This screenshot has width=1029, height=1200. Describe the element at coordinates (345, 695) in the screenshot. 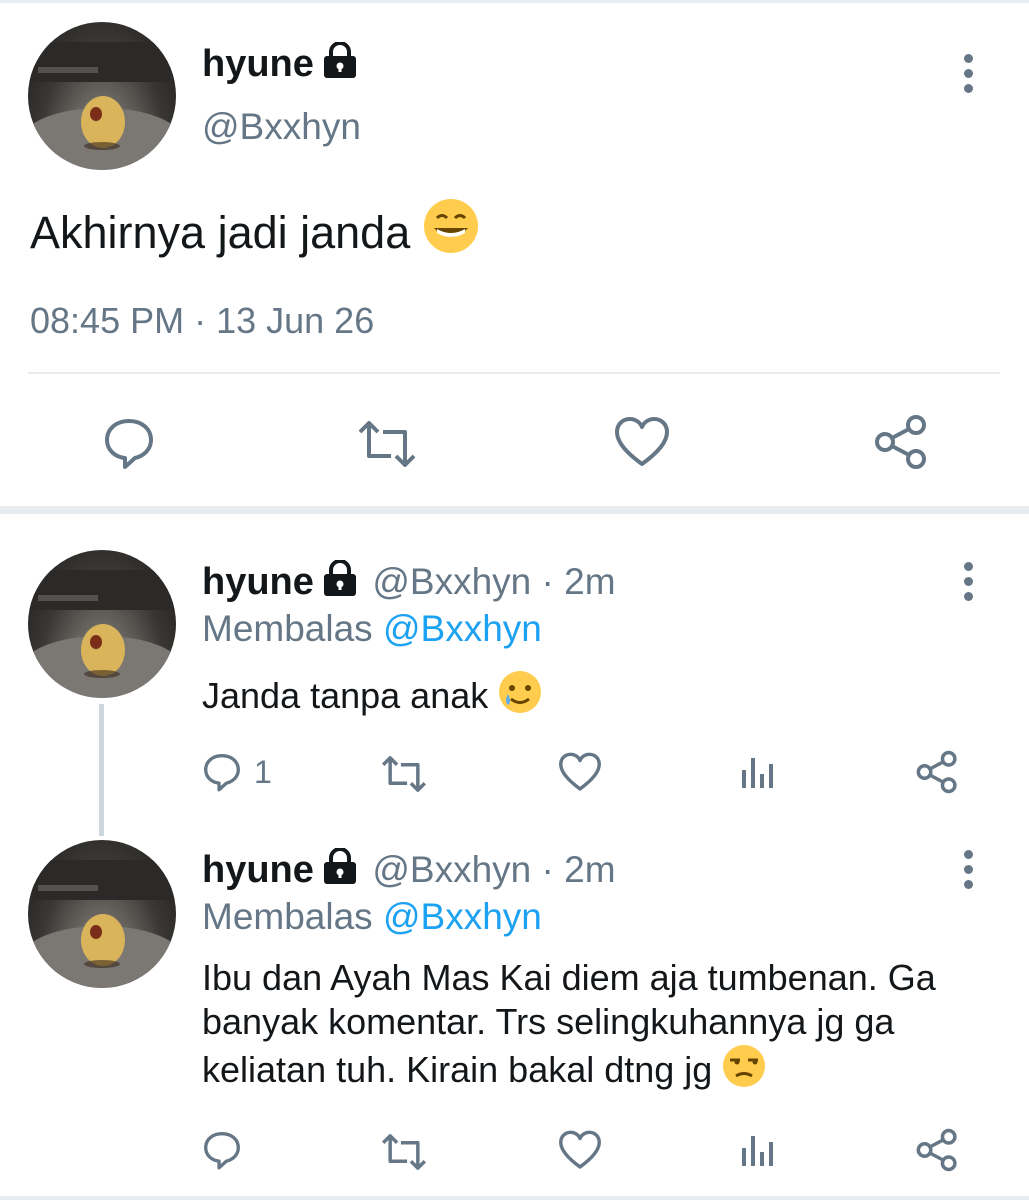

I see `reply-text-content: Janda tanpa anak` at that location.